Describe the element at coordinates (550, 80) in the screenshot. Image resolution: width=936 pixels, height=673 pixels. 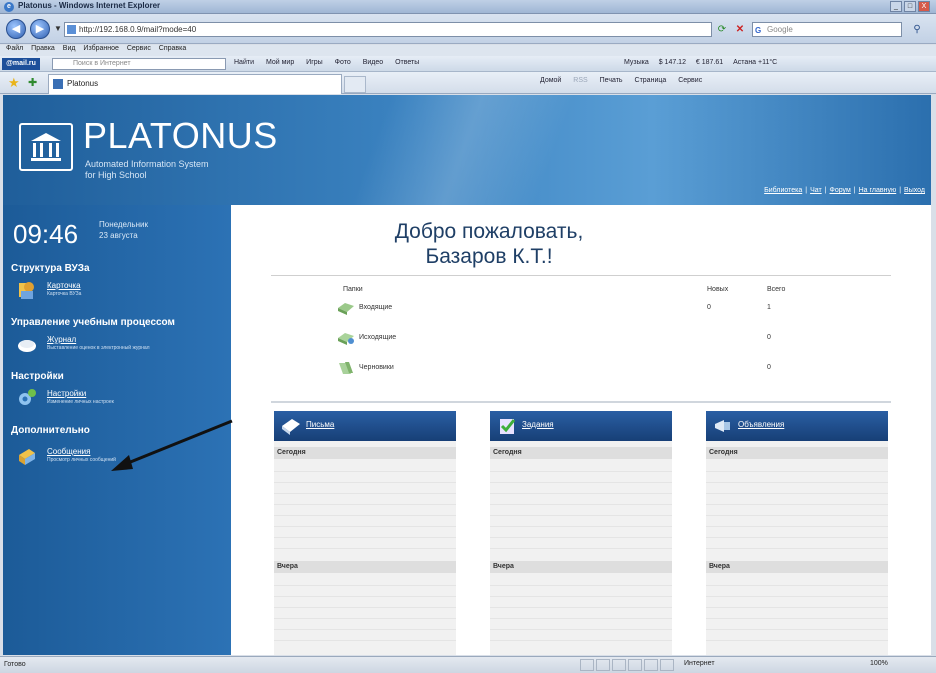
I see `cmd-home: Домой` at that location.